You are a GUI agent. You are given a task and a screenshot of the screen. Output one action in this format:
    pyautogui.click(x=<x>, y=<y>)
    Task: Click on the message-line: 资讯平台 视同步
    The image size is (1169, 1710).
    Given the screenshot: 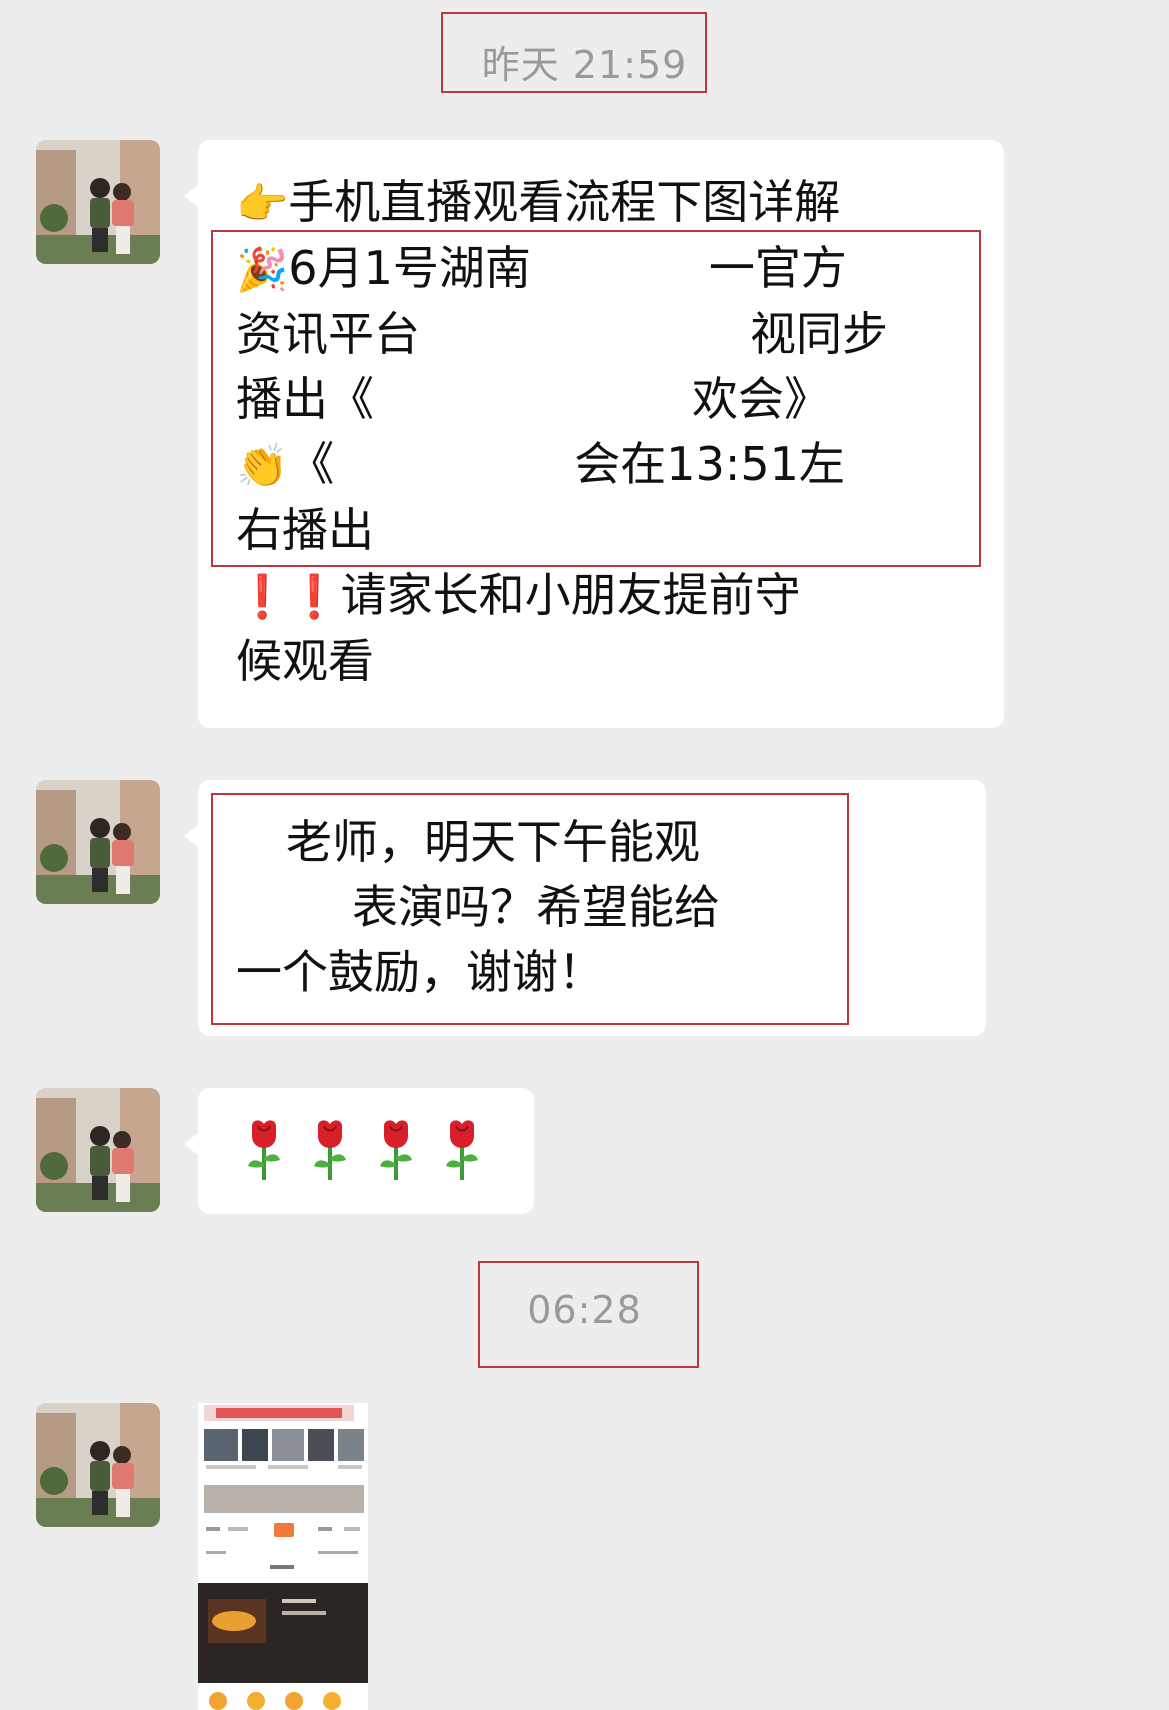 What is the action you would take?
    pyautogui.click(x=620, y=334)
    